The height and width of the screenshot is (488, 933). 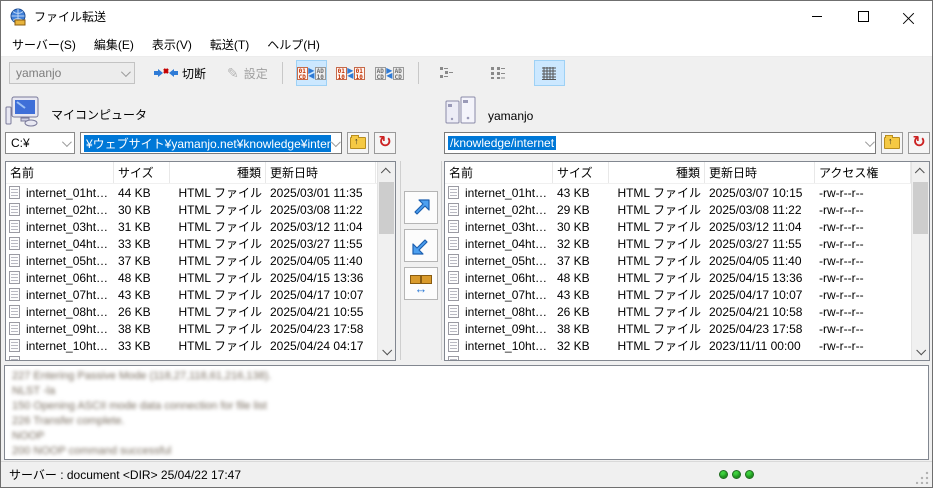 What do you see at coordinates (447, 73) in the screenshot?
I see `view-tree-small-button` at bounding box center [447, 73].